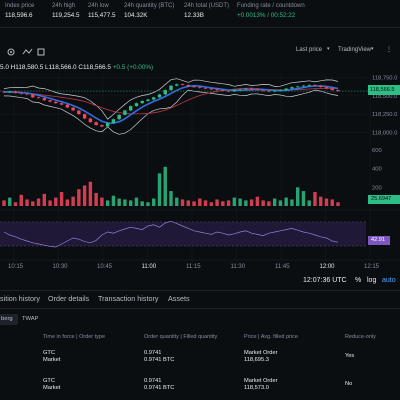 The image size is (400, 400). I want to click on stat-label: 24h total (USDT), so click(207, 6).